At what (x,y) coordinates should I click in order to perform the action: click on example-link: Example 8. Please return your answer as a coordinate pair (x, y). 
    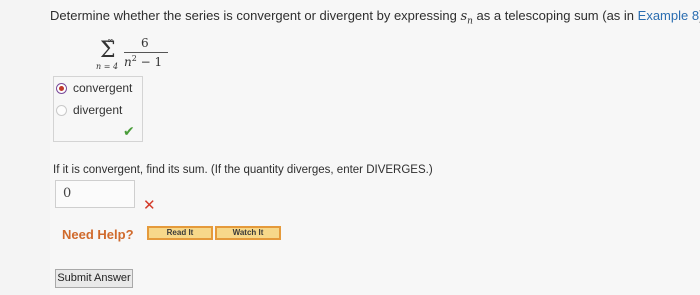
    Looking at the image, I should click on (668, 15).